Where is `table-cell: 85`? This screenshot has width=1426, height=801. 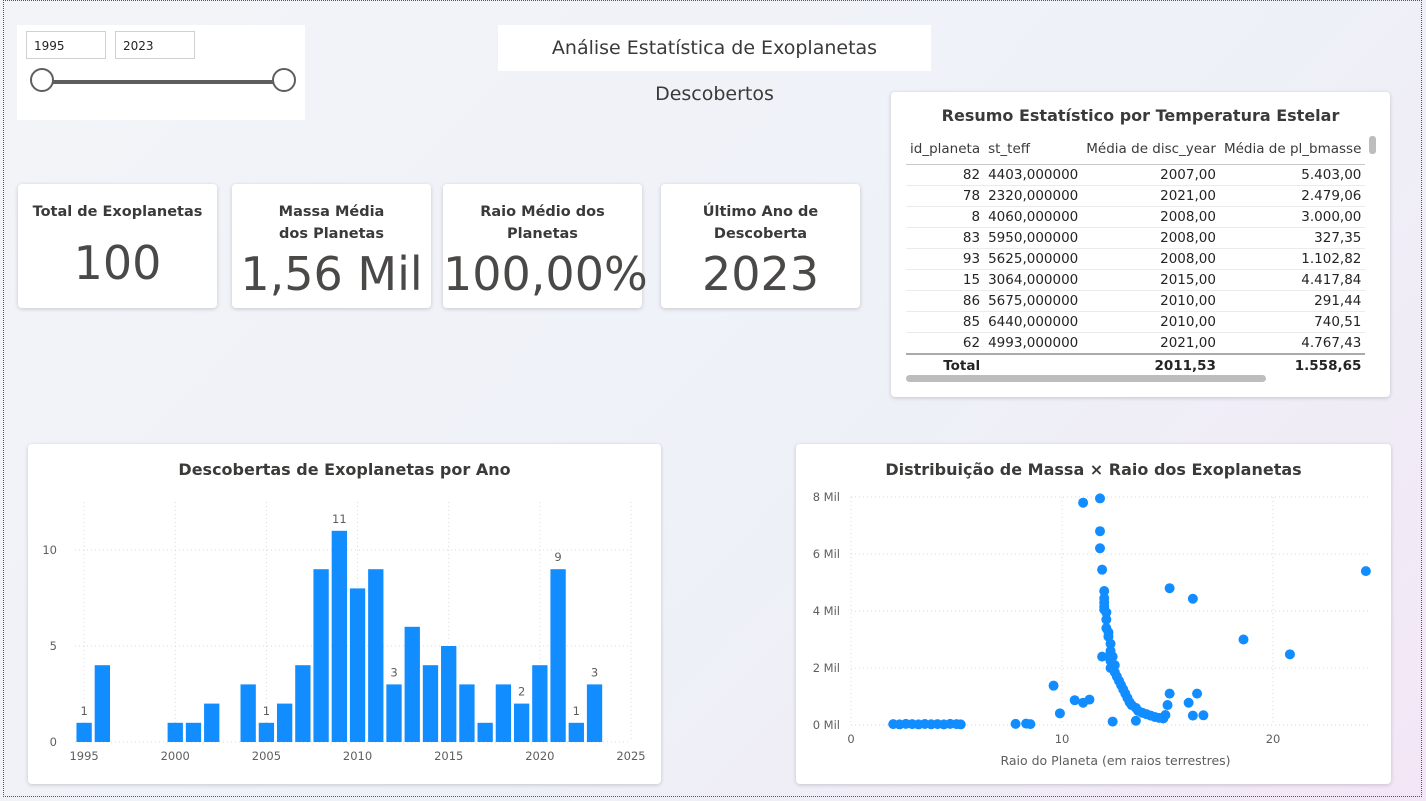 table-cell: 85 is located at coordinates (945, 322).